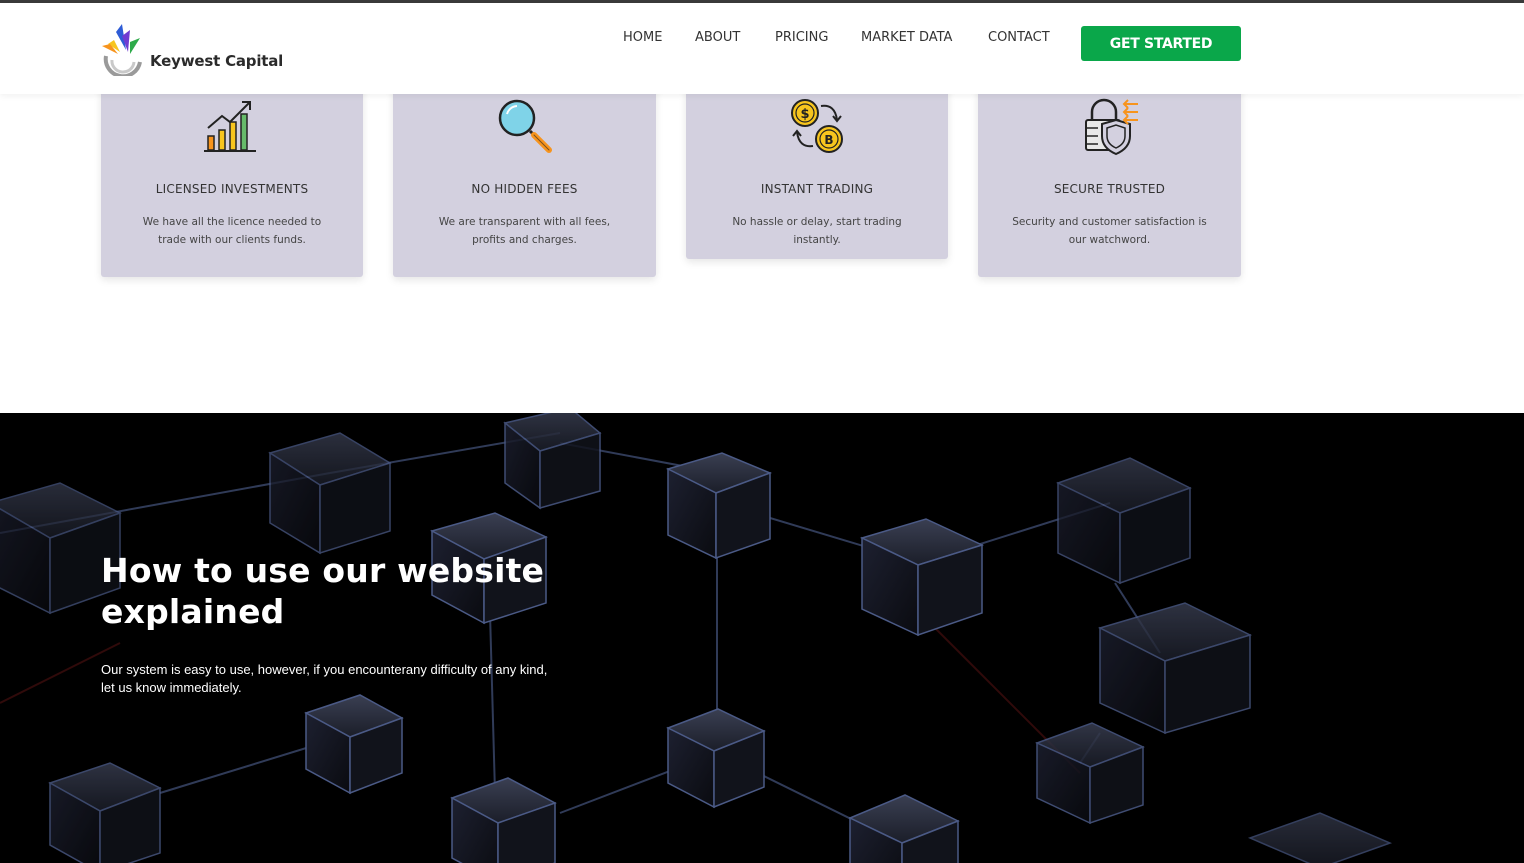  I want to click on secure-shield-lock-icon, so click(1111, 127).